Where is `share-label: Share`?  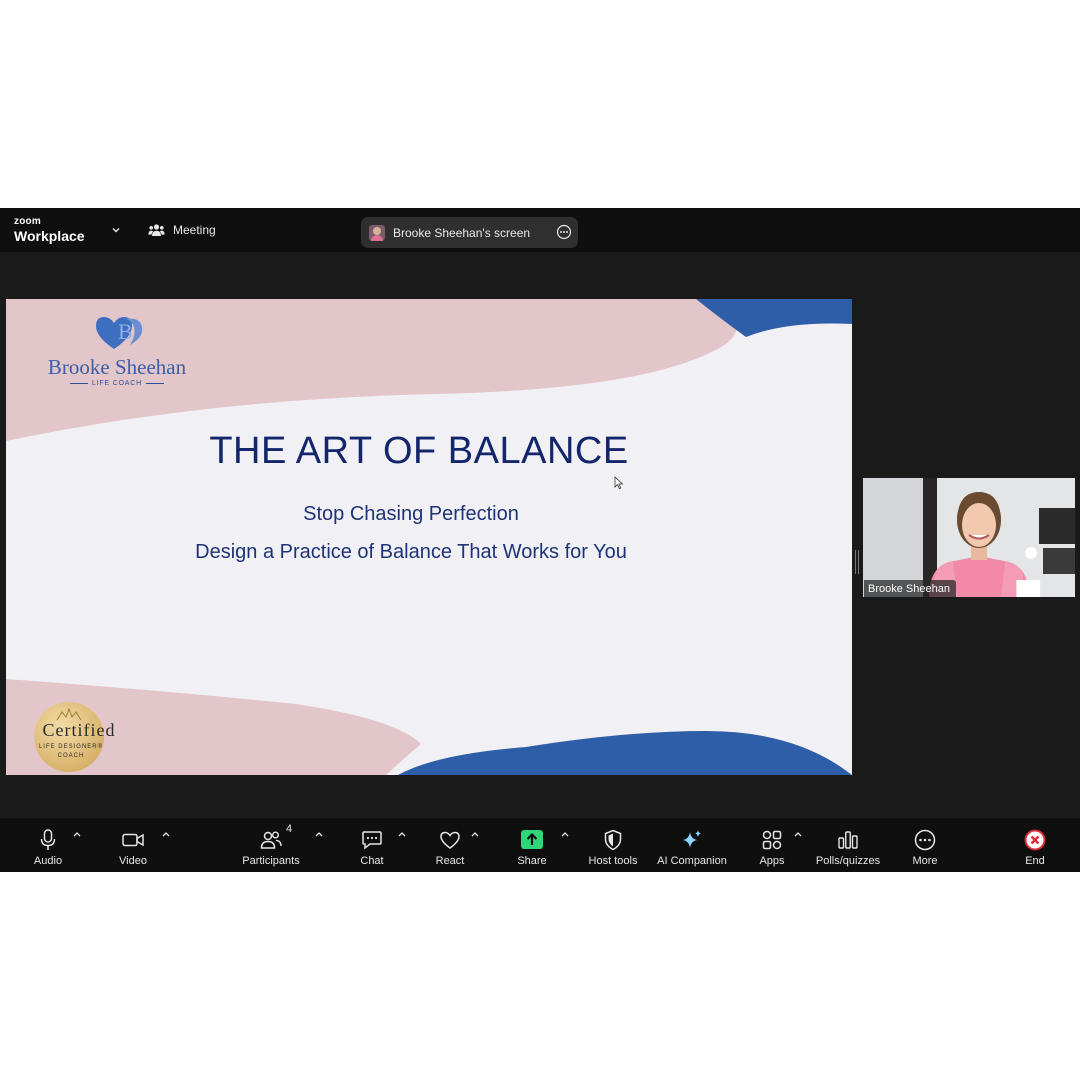 share-label: Share is located at coordinates (532, 861).